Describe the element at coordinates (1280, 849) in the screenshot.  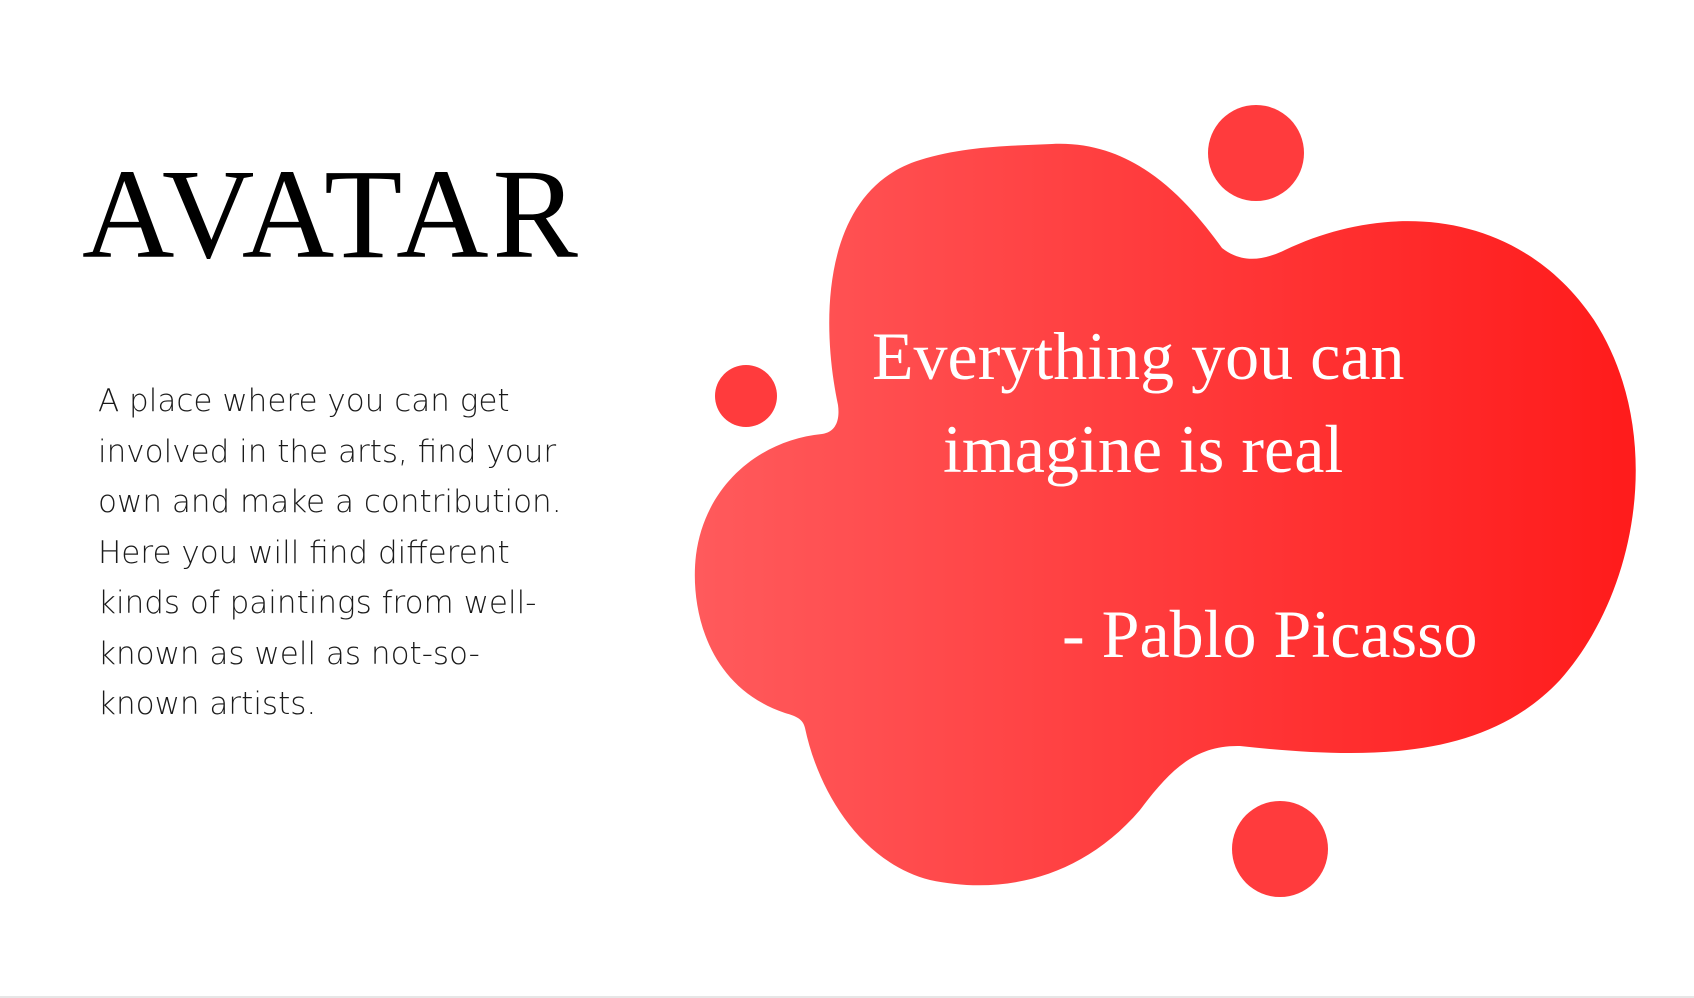
I see `decorative-dot-bottom` at that location.